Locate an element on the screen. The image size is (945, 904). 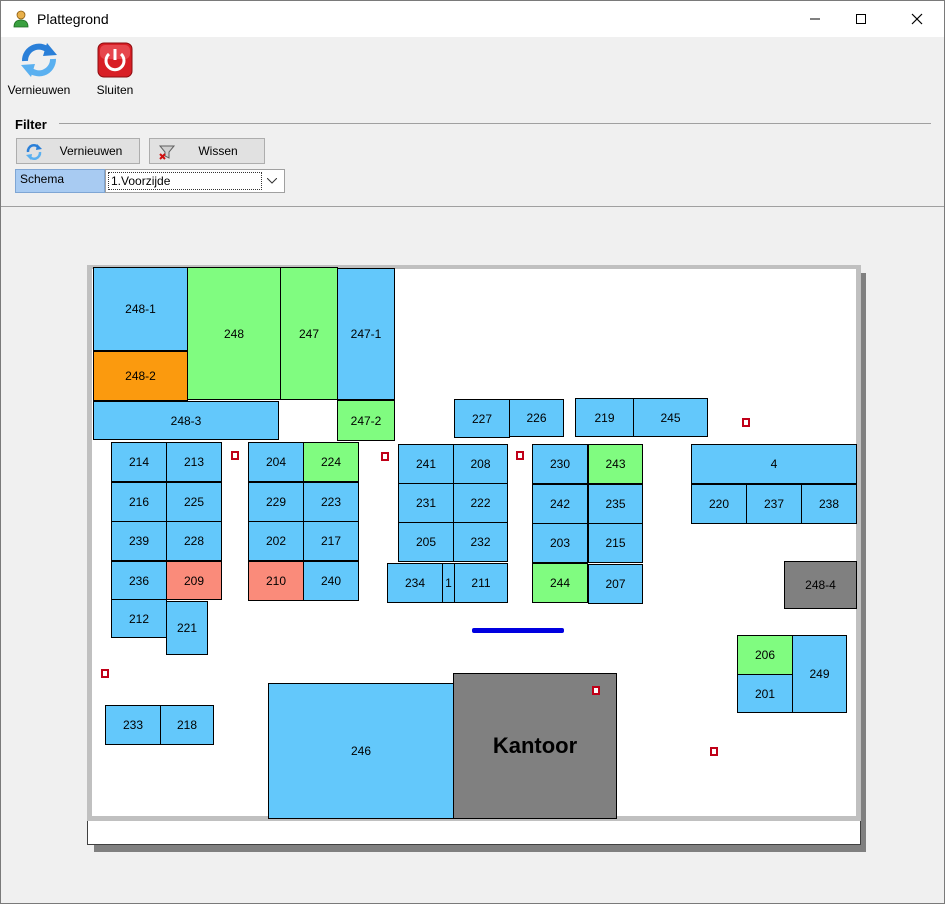
booth-243: 243 is located at coordinates (615, 464).